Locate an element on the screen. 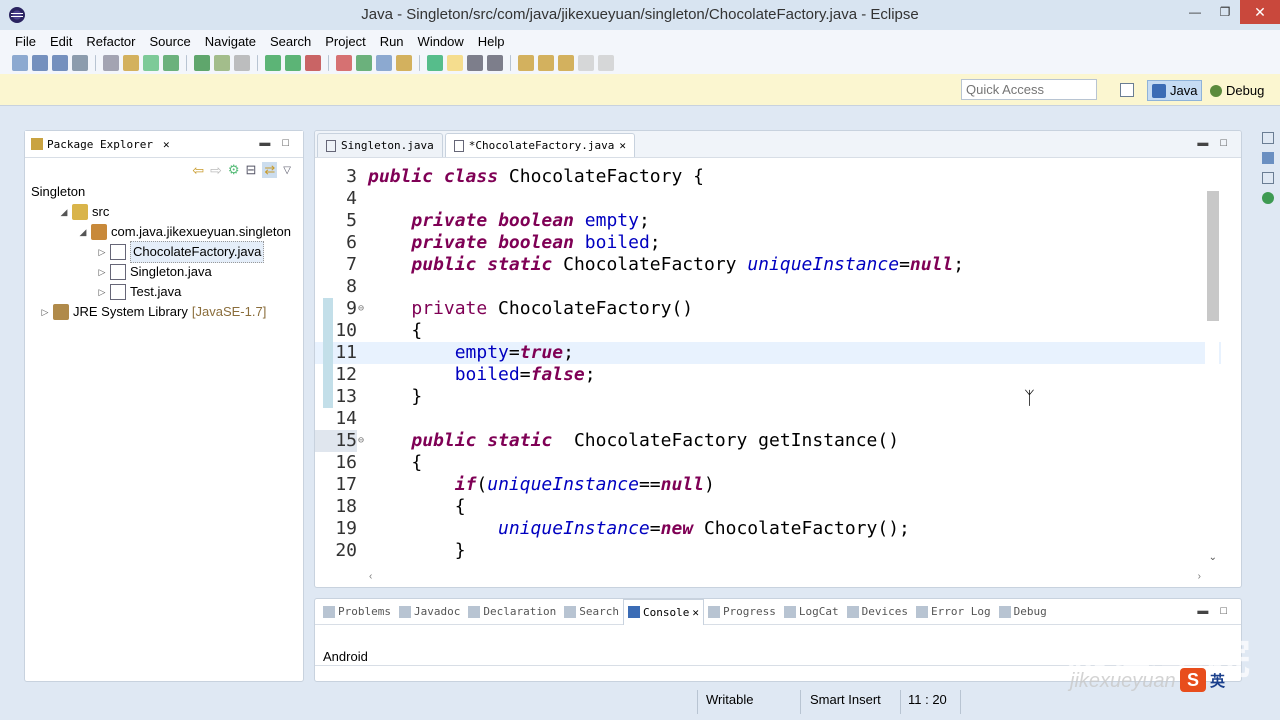 The image size is (1280, 720). restore-icon is located at coordinates (1268, 138).